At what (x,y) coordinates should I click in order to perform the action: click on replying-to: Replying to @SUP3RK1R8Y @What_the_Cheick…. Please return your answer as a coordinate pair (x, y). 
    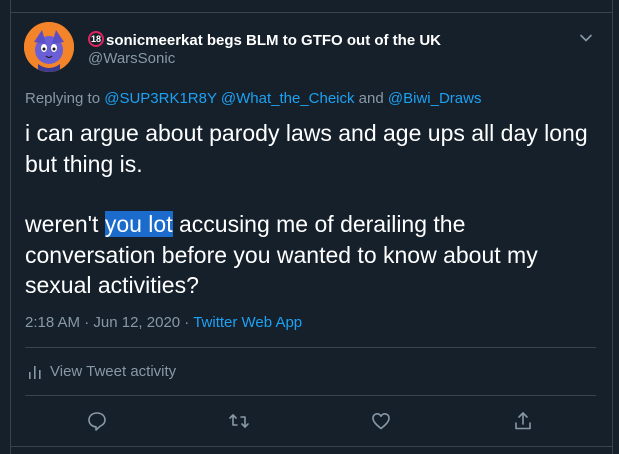
    Looking at the image, I should click on (253, 98).